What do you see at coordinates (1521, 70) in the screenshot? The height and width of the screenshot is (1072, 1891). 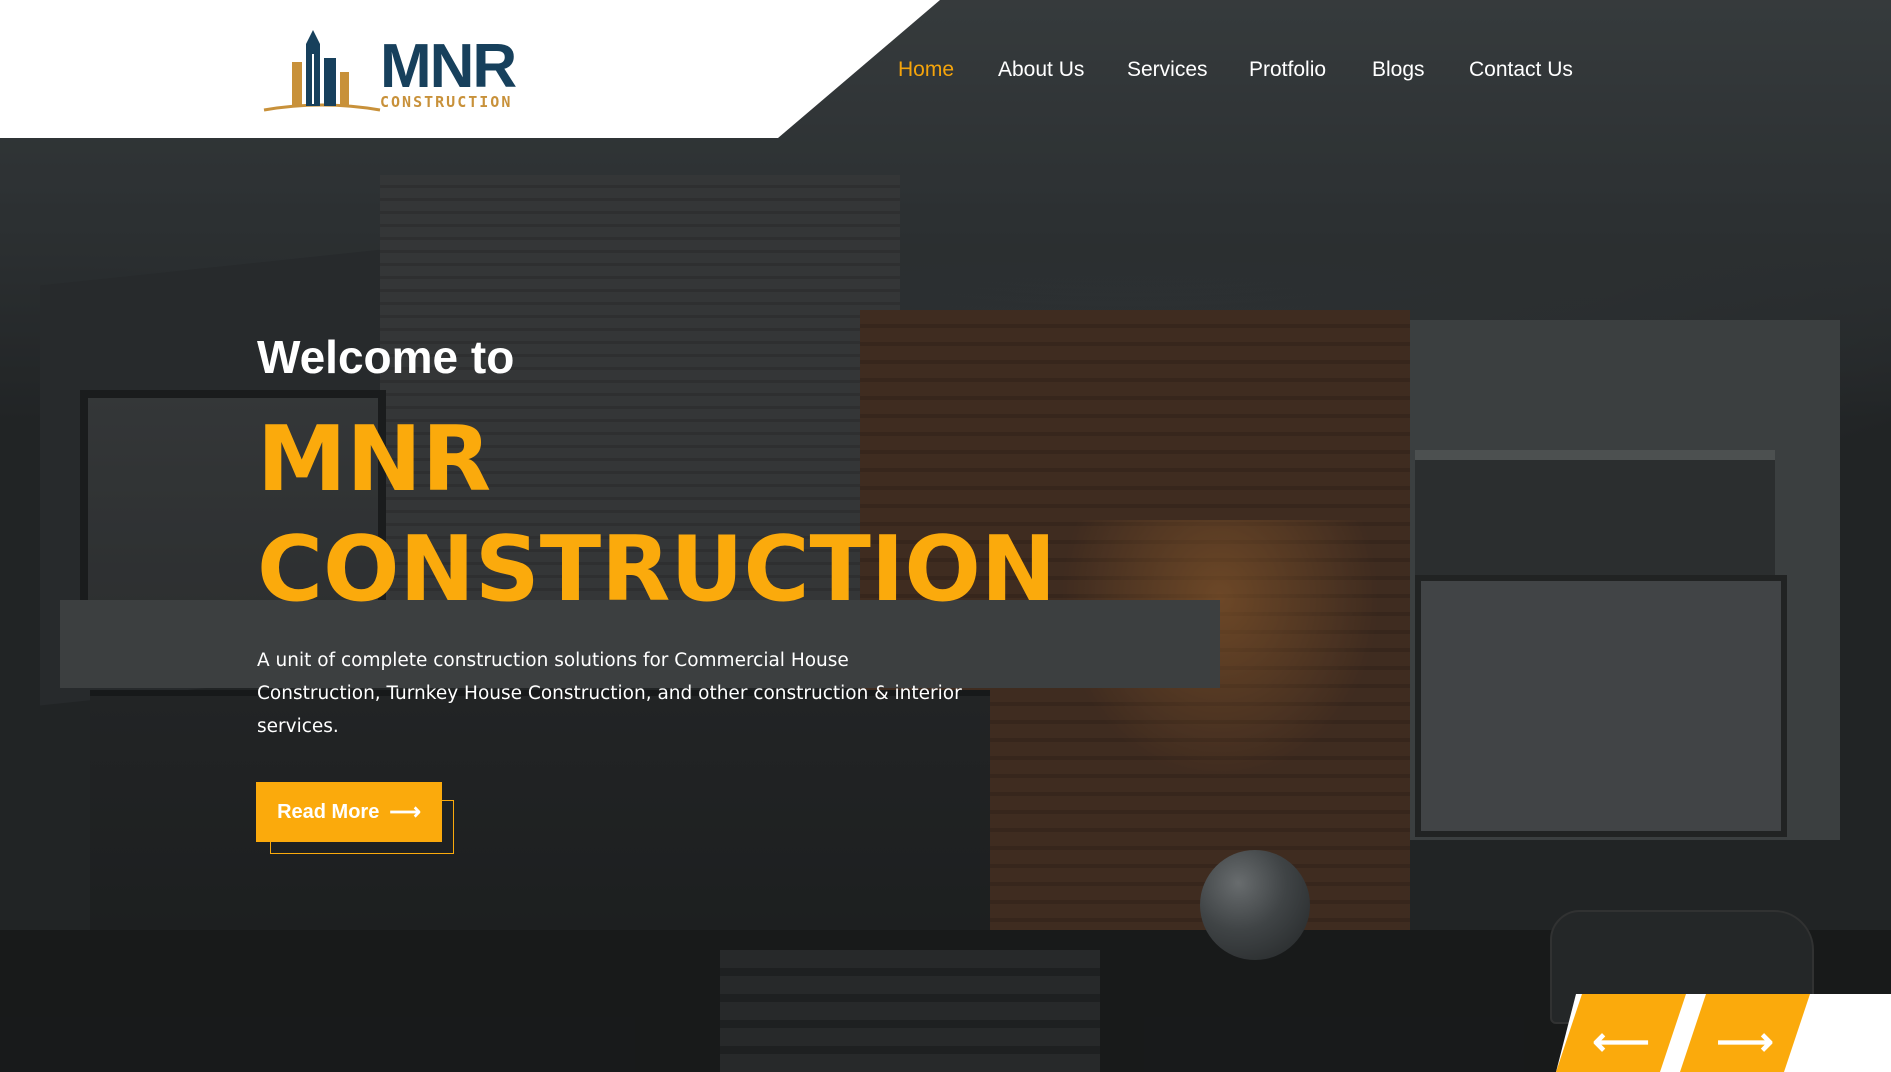 I see `nav-contact-us: Contact Us` at bounding box center [1521, 70].